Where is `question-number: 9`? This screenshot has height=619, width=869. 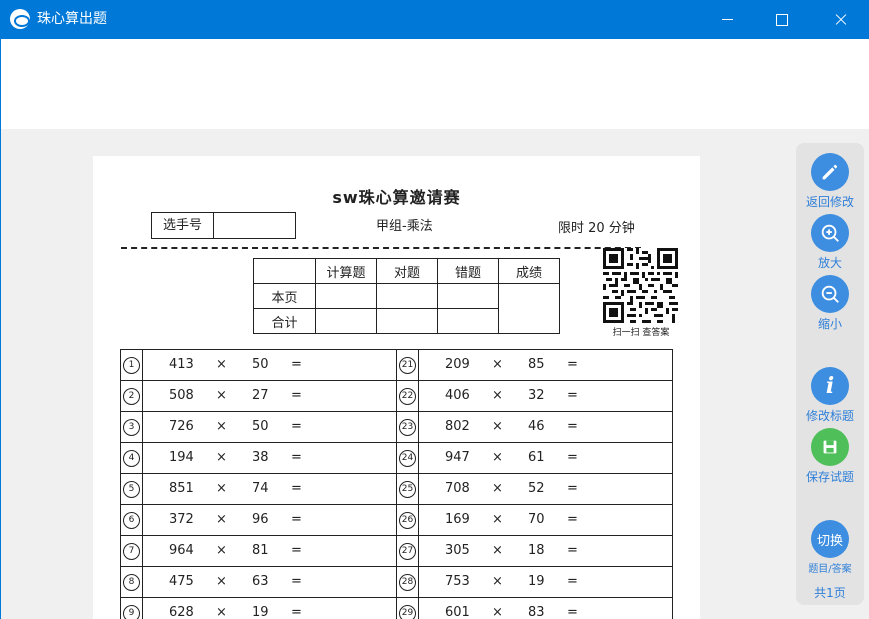 question-number: 9 is located at coordinates (131, 612).